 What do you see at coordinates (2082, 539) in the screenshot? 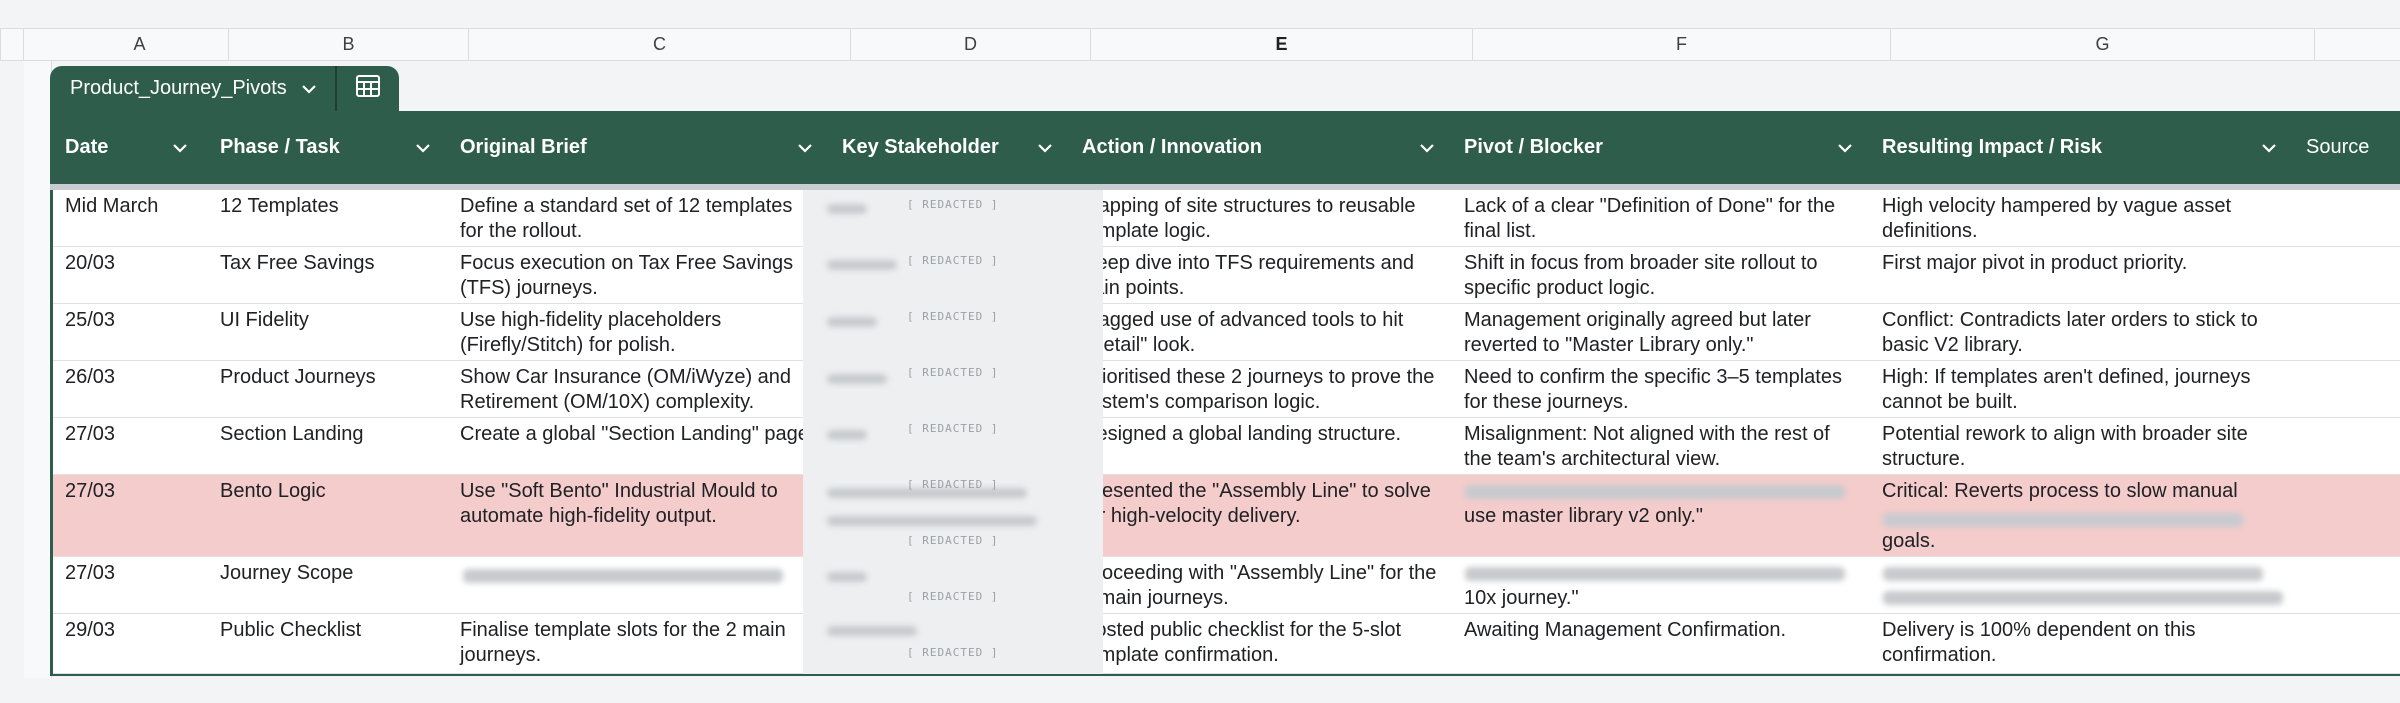
I see `cell-impact-line3: goals.` at bounding box center [2082, 539].